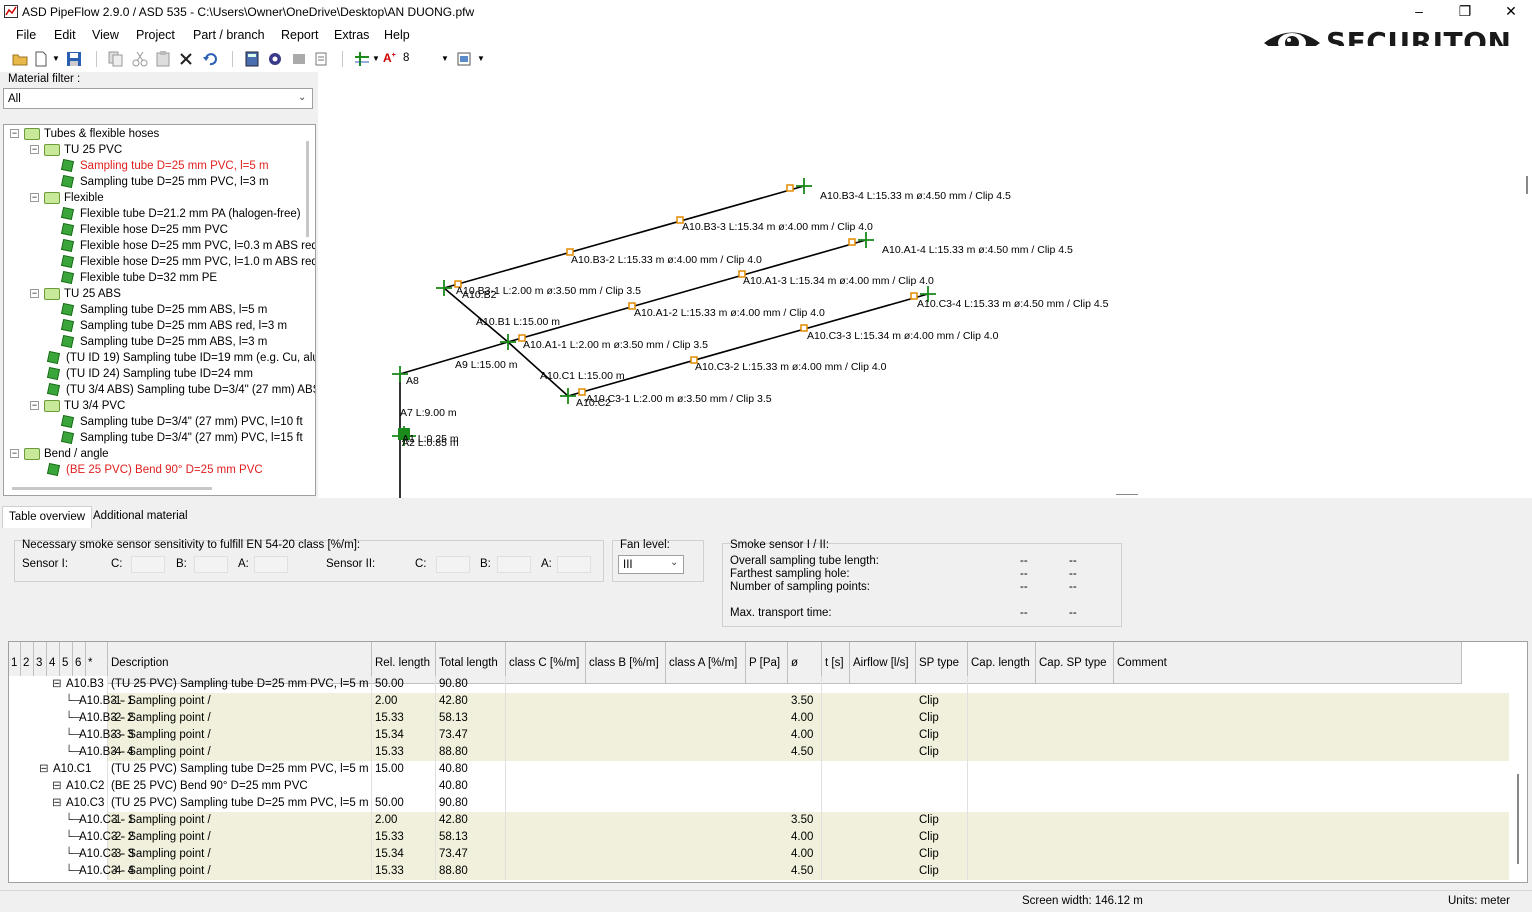 This screenshot has height=912, width=1532. What do you see at coordinates (112, 488) in the screenshot?
I see `tree-horizontal-scrollbar` at bounding box center [112, 488].